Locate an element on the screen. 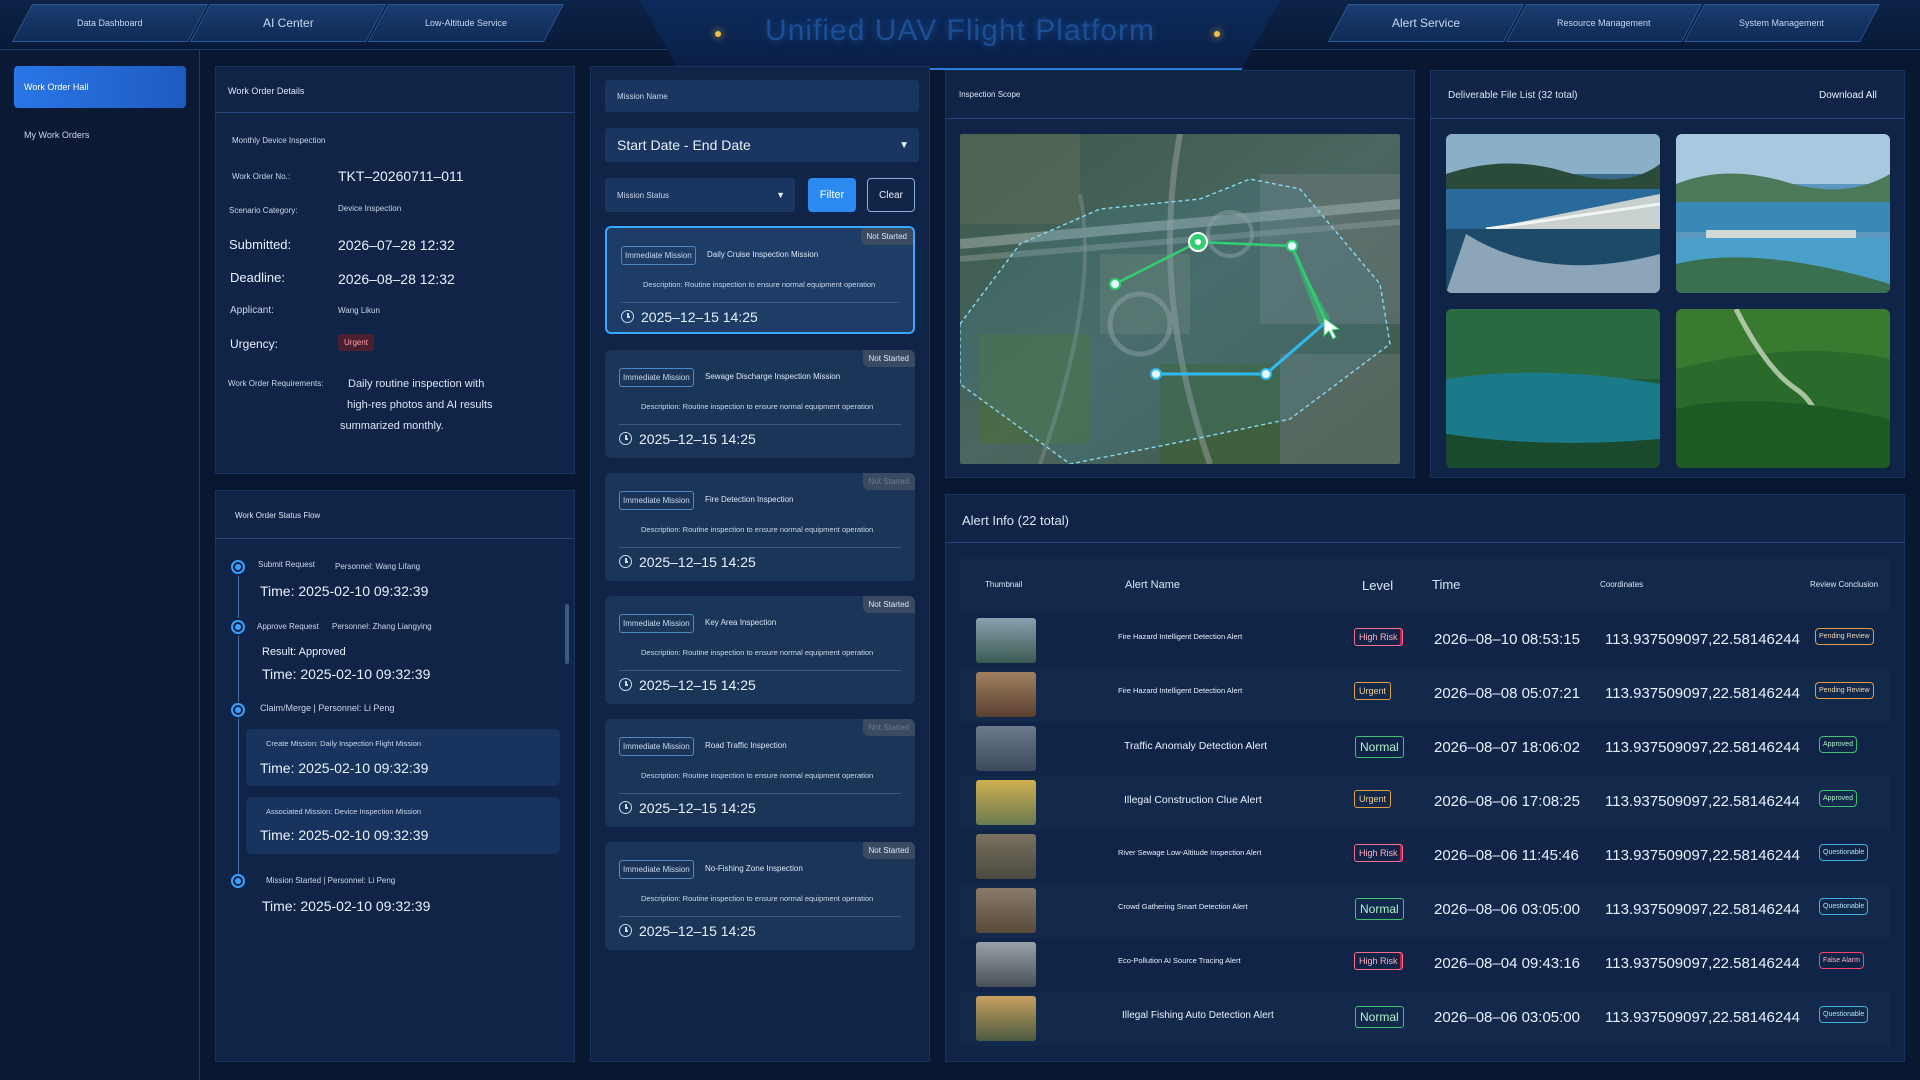 The height and width of the screenshot is (1080, 1920). nav-tab-label: AI Center is located at coordinates (288, 23).